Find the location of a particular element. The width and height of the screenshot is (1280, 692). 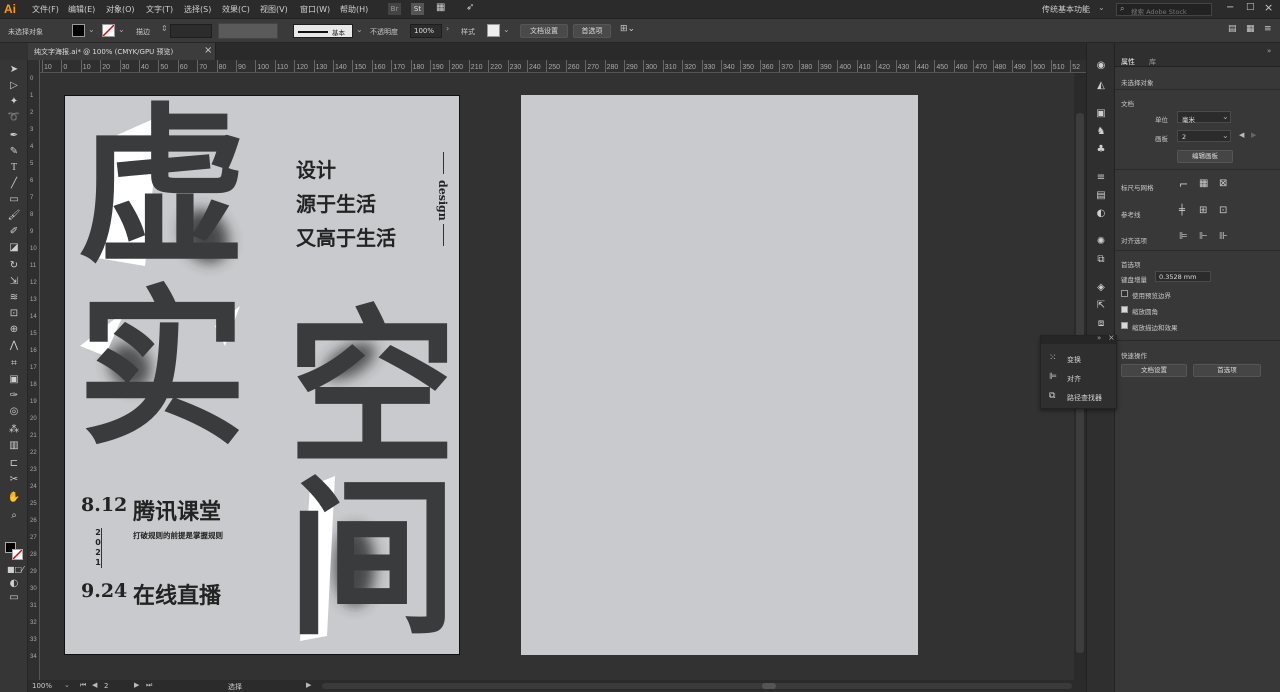

next-artboard-icon: ▶ is located at coordinates (136, 685).